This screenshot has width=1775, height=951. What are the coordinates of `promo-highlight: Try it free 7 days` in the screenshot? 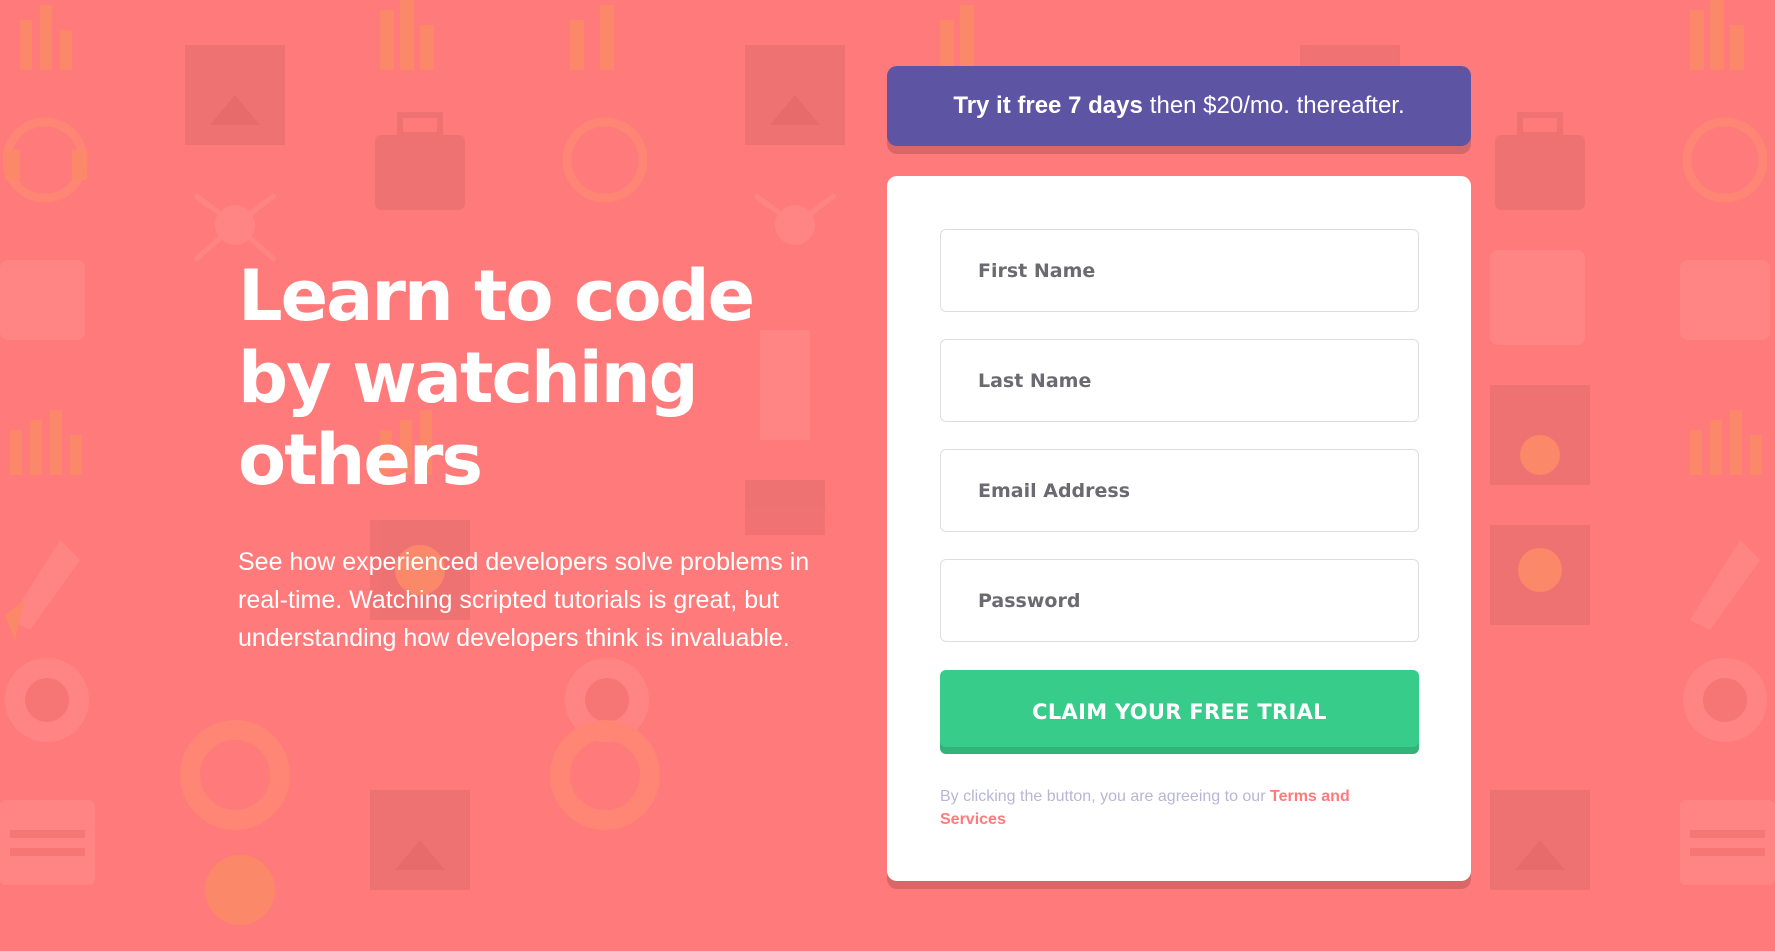 It's located at (1048, 105).